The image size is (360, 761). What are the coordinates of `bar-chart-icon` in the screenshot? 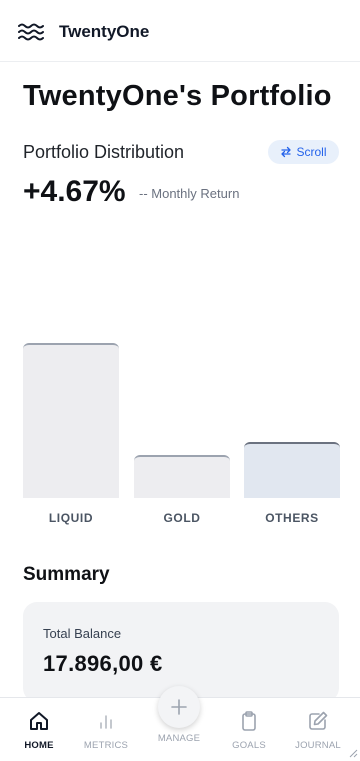 It's located at (106, 722).